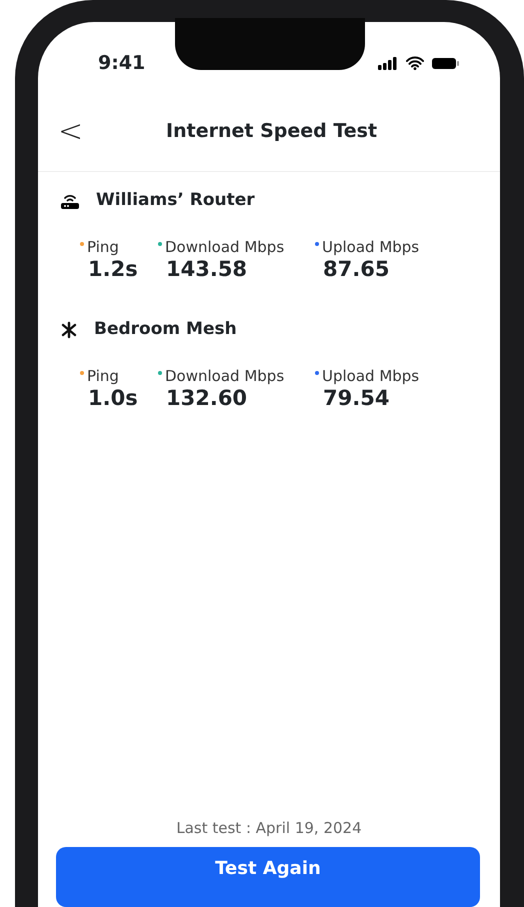  Describe the element at coordinates (356, 398) in the screenshot. I see `metric-value: 79.54` at that location.